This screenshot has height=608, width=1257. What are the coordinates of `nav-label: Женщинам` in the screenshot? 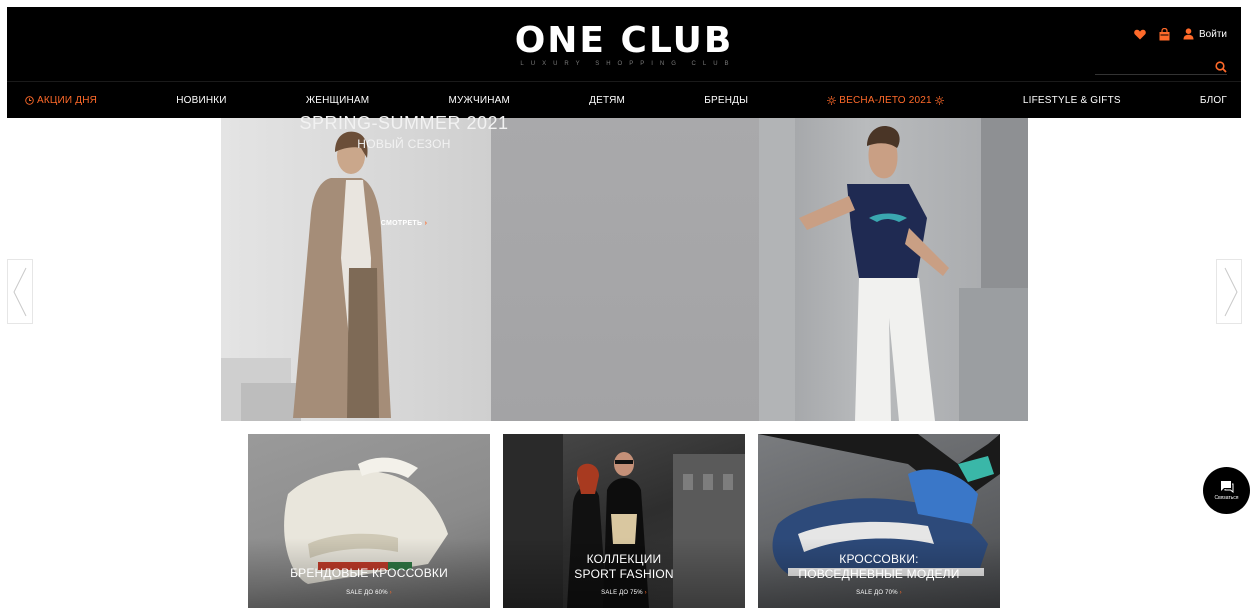 It's located at (337, 100).